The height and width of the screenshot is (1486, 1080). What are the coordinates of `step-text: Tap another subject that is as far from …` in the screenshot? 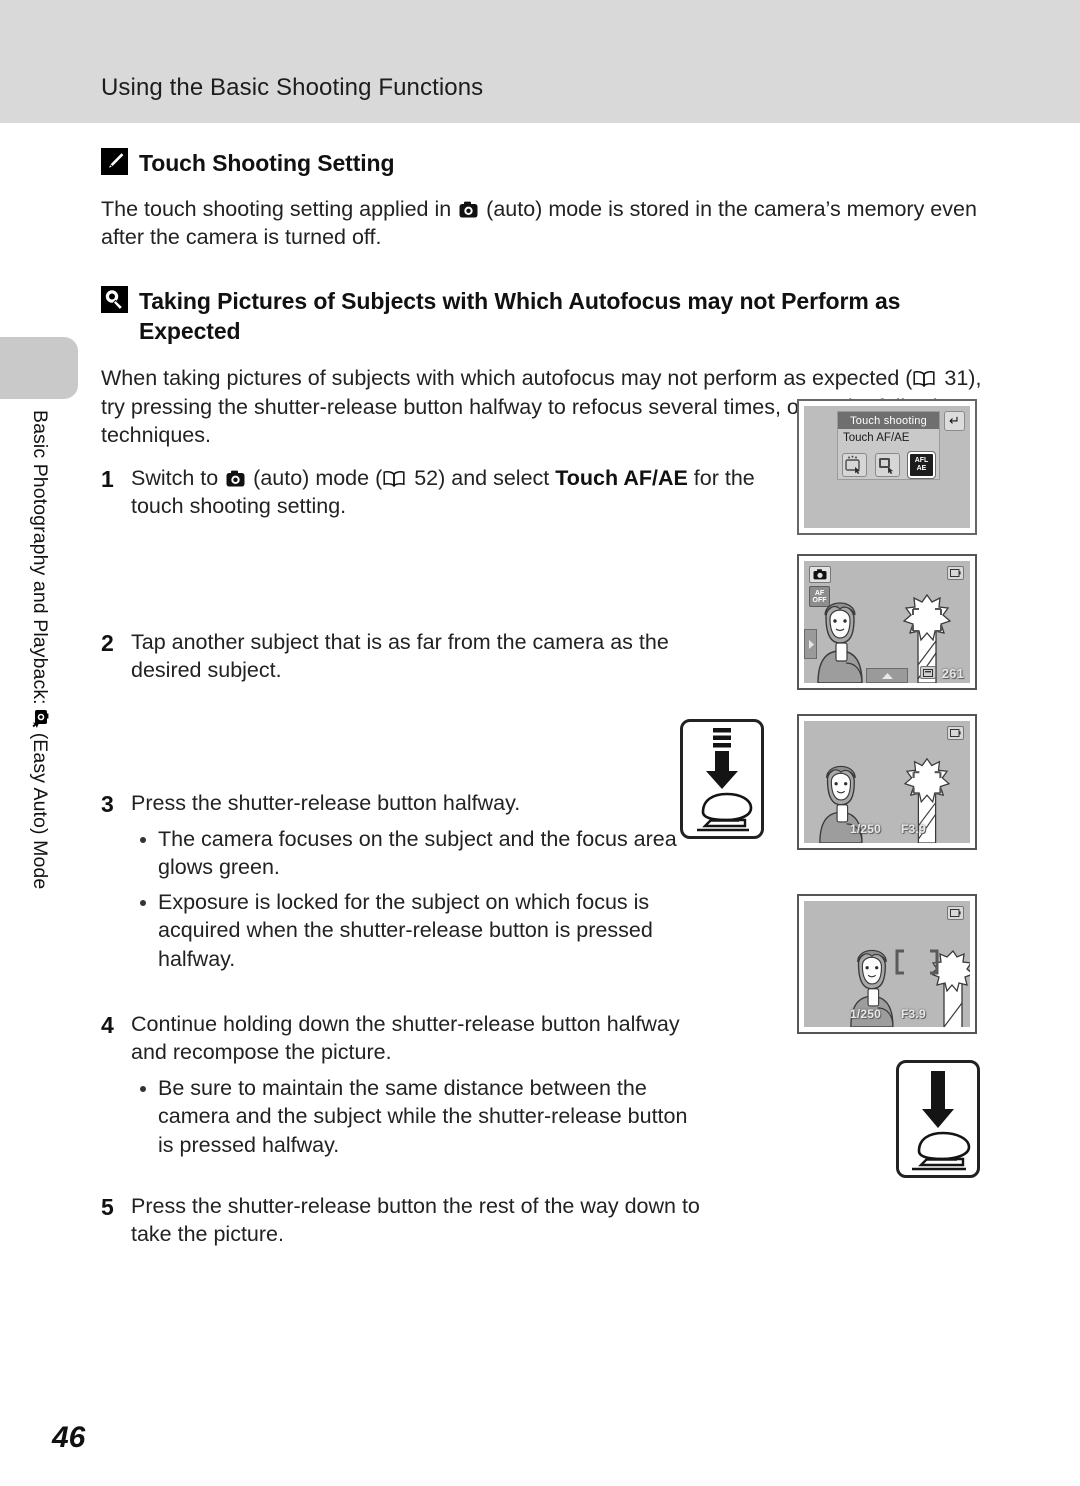 It's located at (400, 656).